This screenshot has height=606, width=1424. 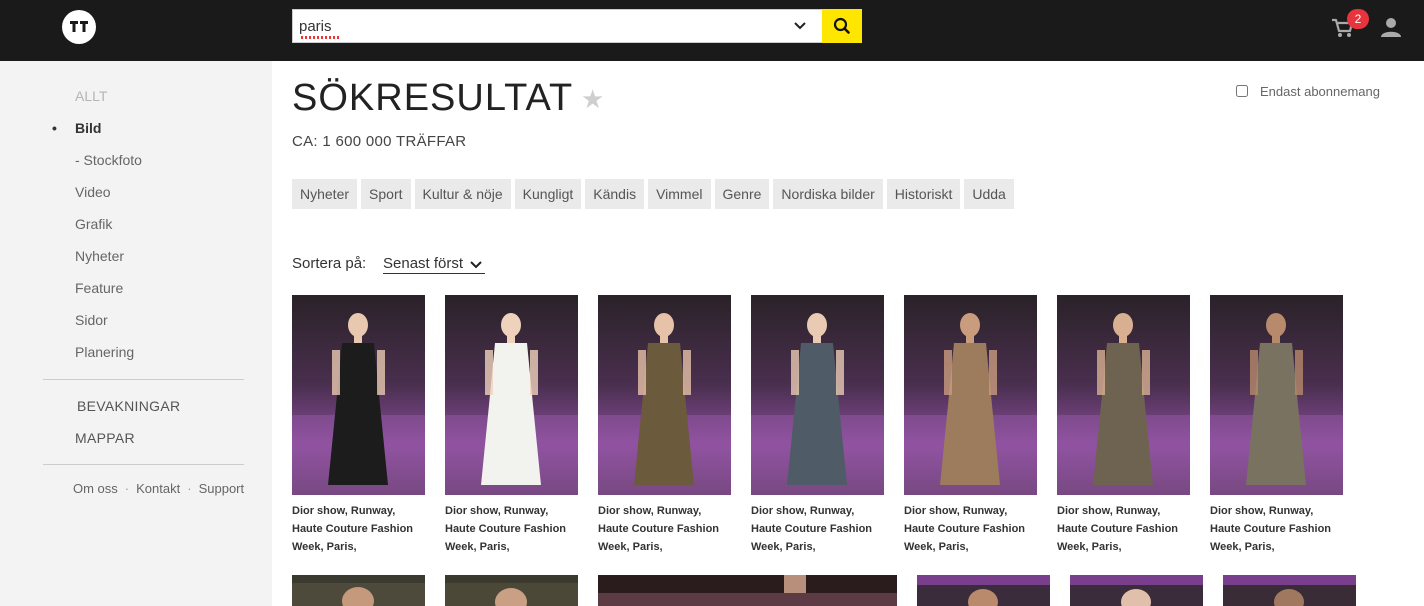 I want to click on category-kultur-noje: Kultur & nöje, so click(x=462, y=194).